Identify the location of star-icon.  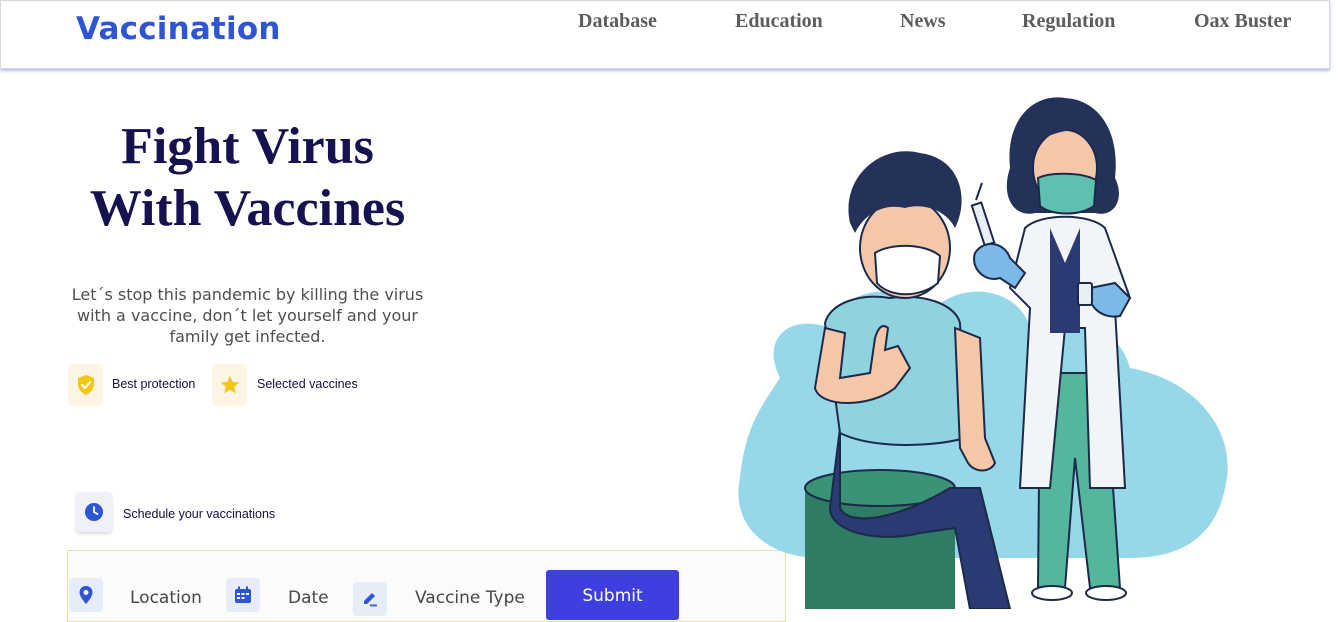
(229, 385).